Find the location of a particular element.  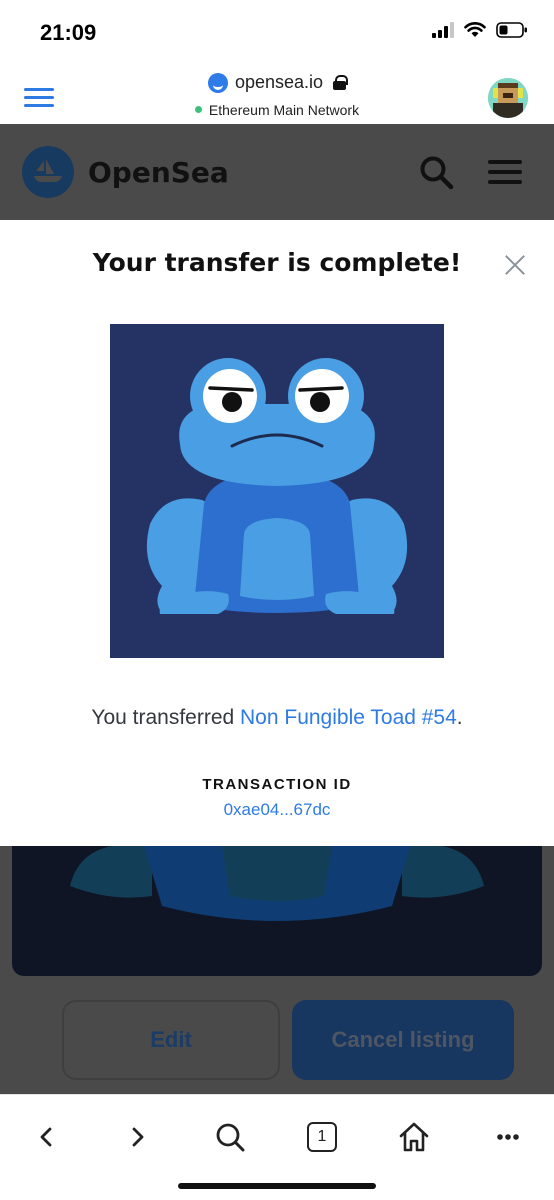

tabs-icon: 1 is located at coordinates (322, 1137).